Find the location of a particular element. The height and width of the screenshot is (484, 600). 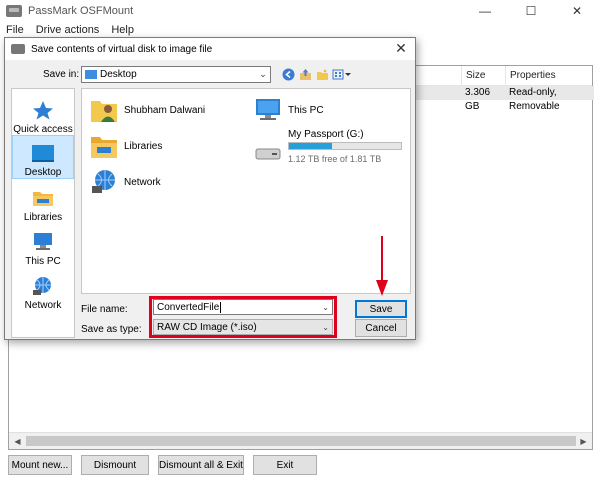

menu-help: Help is located at coordinates (122, 30).